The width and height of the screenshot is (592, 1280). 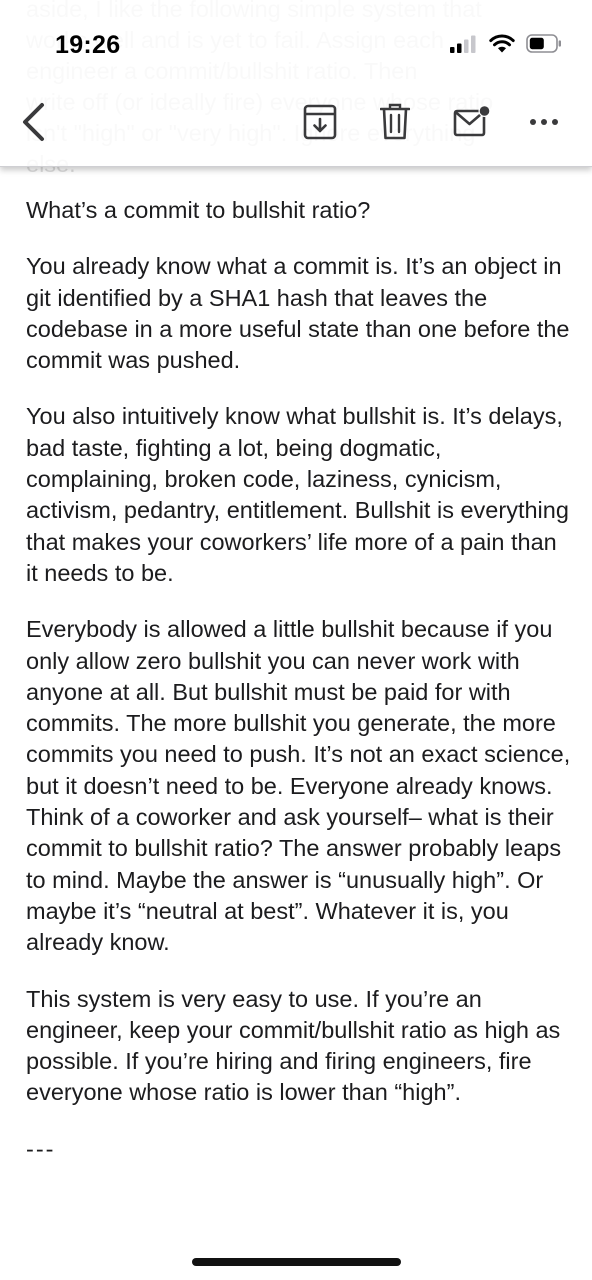 What do you see at coordinates (544, 122) in the screenshot?
I see `more-icon` at bounding box center [544, 122].